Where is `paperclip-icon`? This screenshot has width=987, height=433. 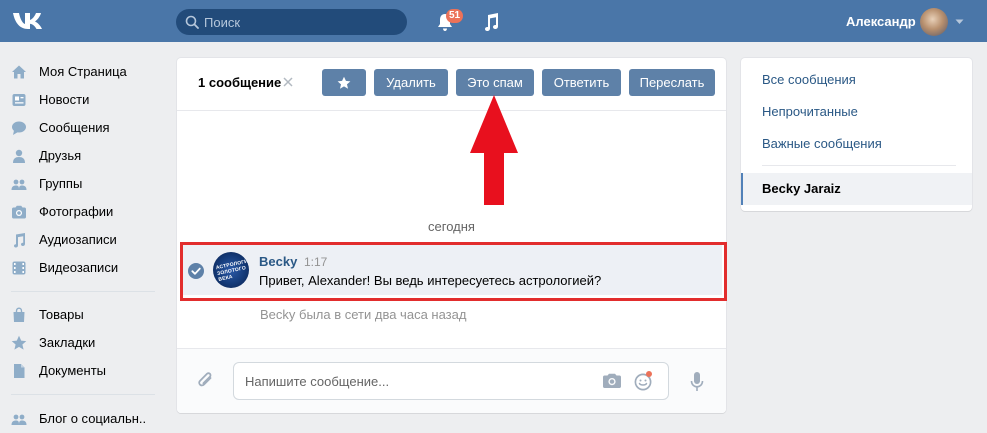 paperclip-icon is located at coordinates (206, 381).